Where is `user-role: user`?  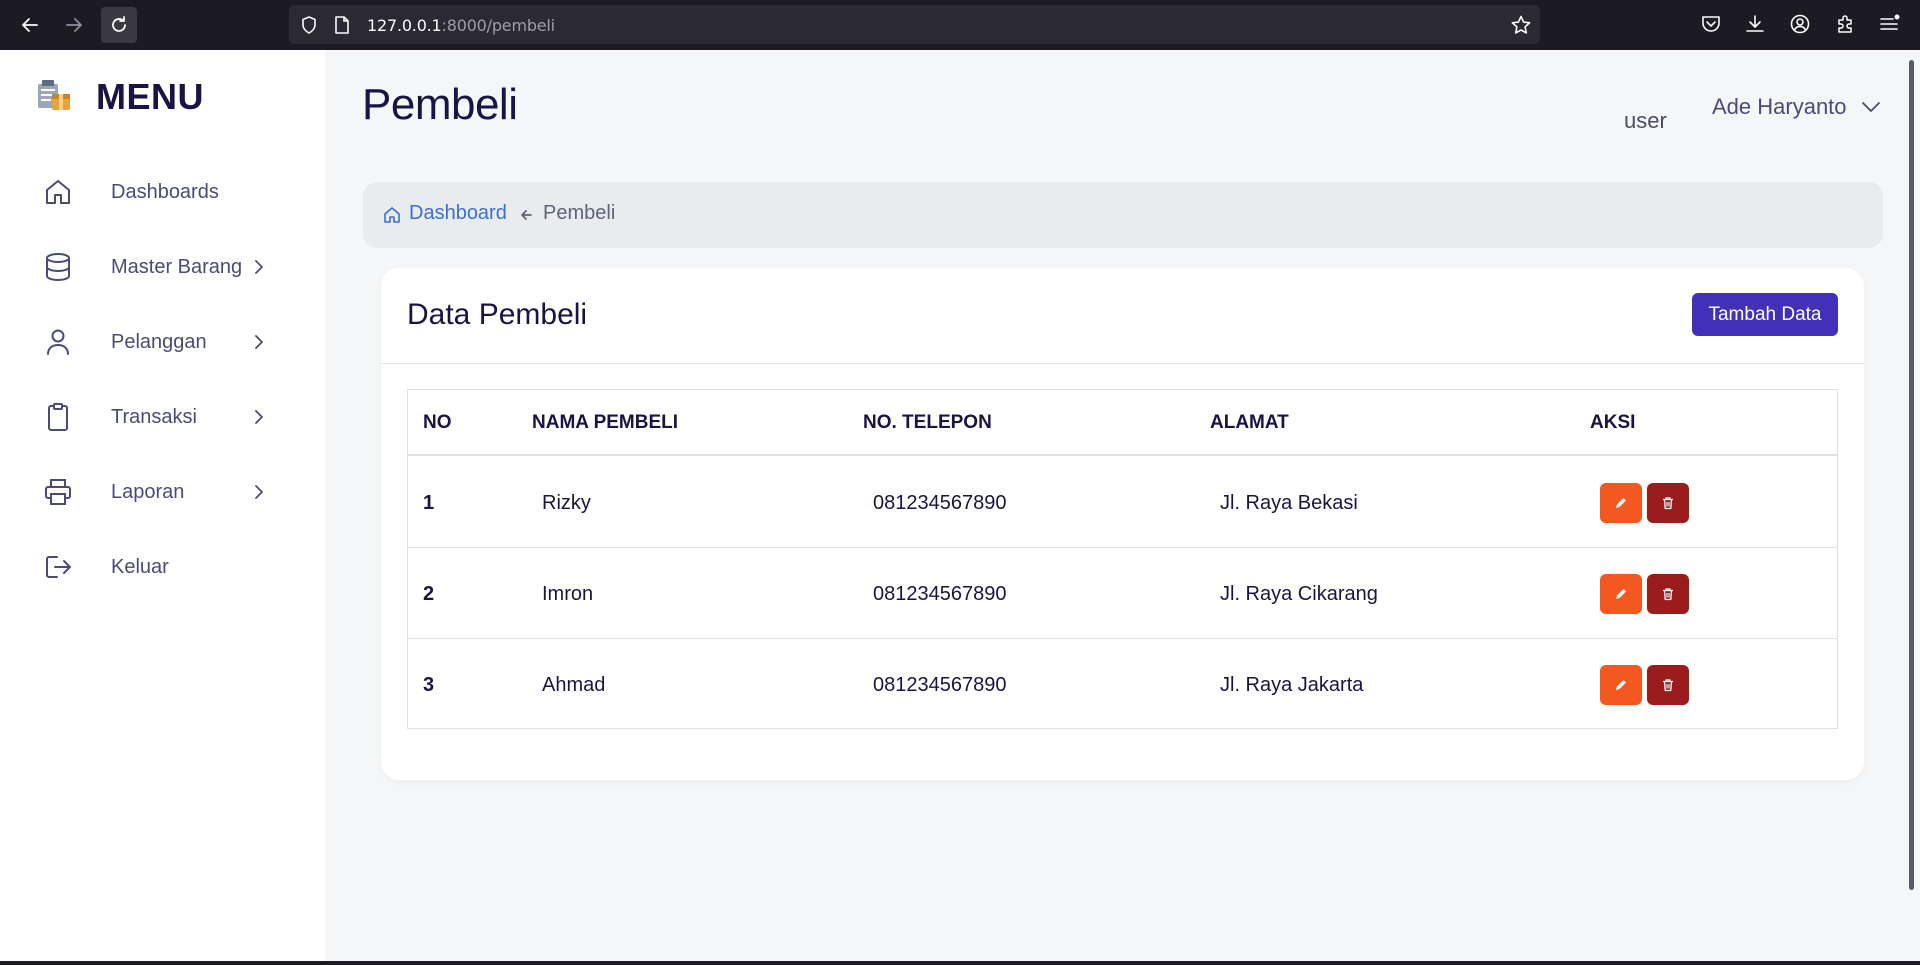 user-role: user is located at coordinates (1645, 120).